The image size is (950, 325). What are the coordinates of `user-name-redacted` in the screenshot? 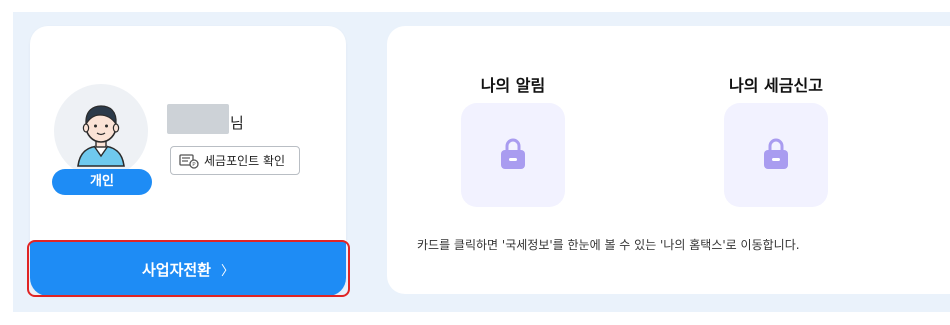 It's located at (198, 119).